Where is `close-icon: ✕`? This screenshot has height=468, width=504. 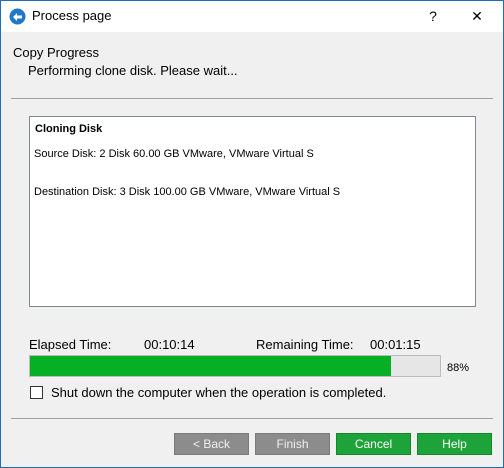
close-icon: ✕ is located at coordinates (477, 16).